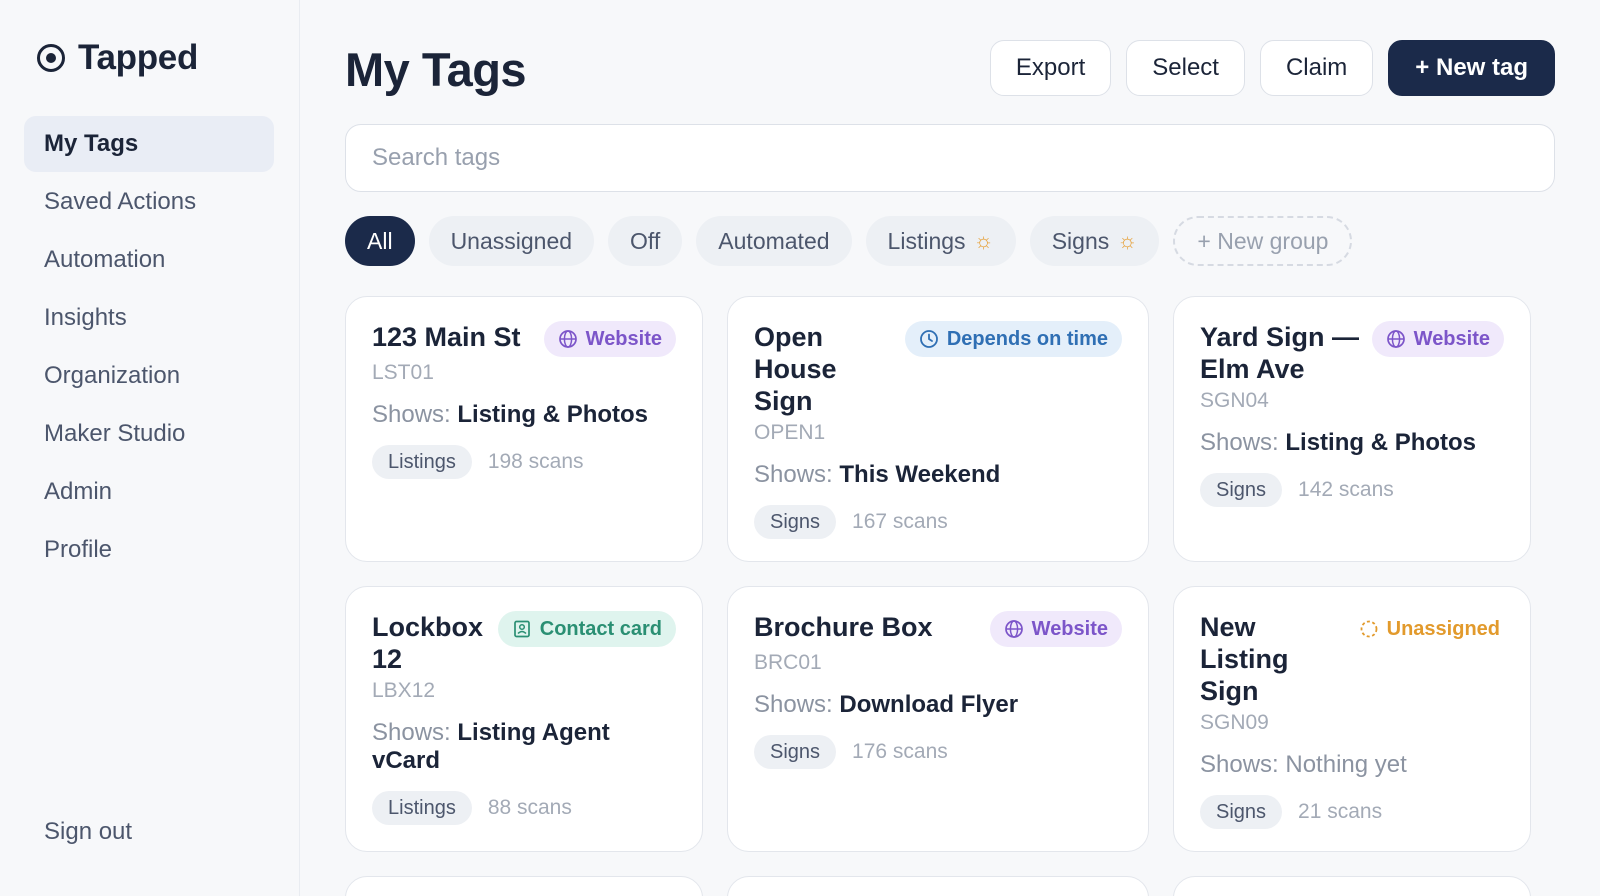  I want to click on action-badge: Unassigned, so click(1424, 629).